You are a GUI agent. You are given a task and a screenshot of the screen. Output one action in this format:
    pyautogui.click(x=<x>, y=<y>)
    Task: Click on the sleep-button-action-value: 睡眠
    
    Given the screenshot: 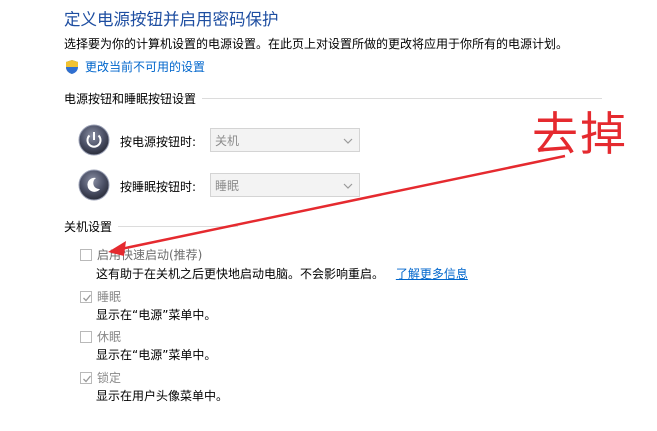 What is the action you would take?
    pyautogui.click(x=227, y=185)
    